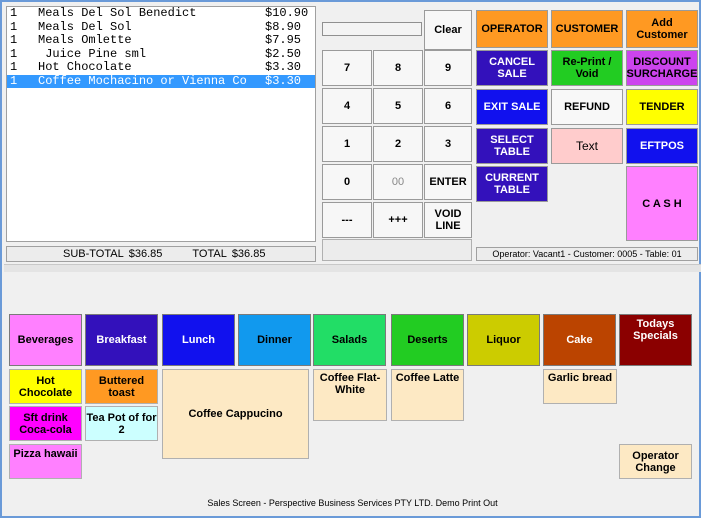 Image resolution: width=701 pixels, height=518 pixels. I want to click on exit-sale-button: EXIT SALE, so click(512, 107).